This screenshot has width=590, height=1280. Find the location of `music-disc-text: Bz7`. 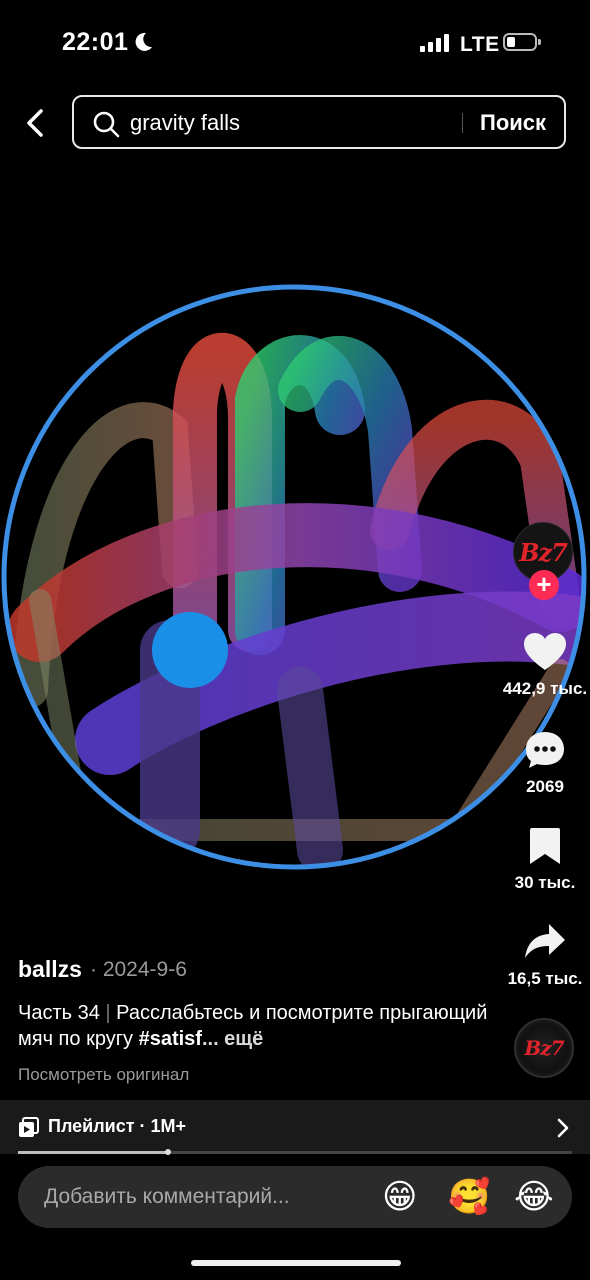

music-disc-text: Bz7 is located at coordinates (544, 1048).